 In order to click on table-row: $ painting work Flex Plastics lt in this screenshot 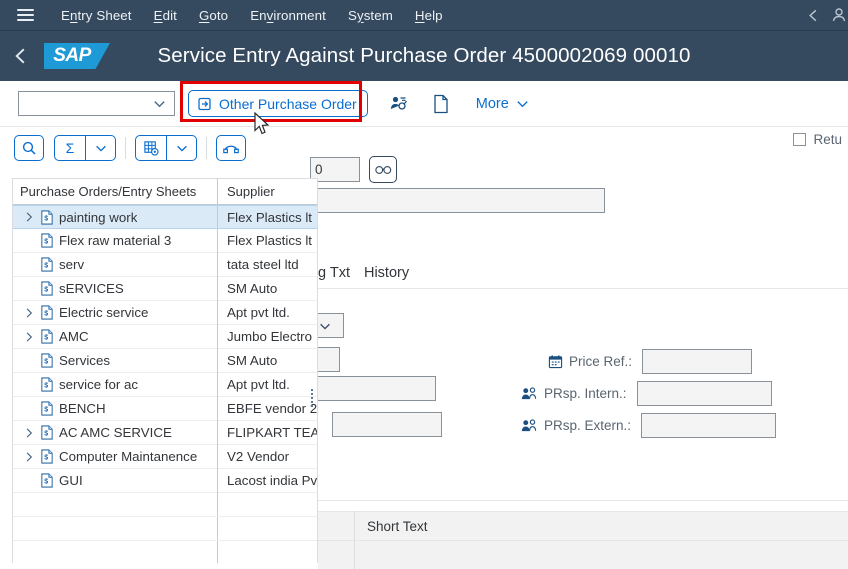, I will do `click(165, 217)`.